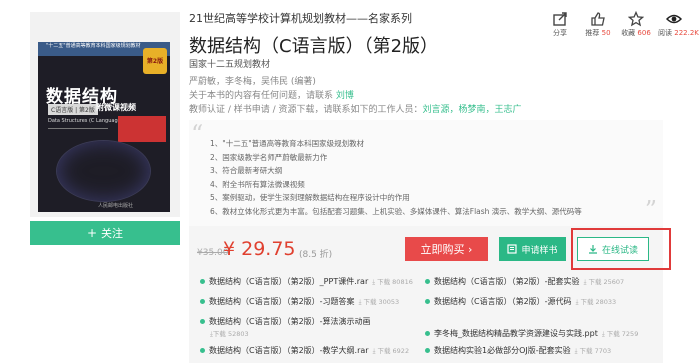  I want to click on buy-now-button: 立即购买 ›, so click(446, 249).